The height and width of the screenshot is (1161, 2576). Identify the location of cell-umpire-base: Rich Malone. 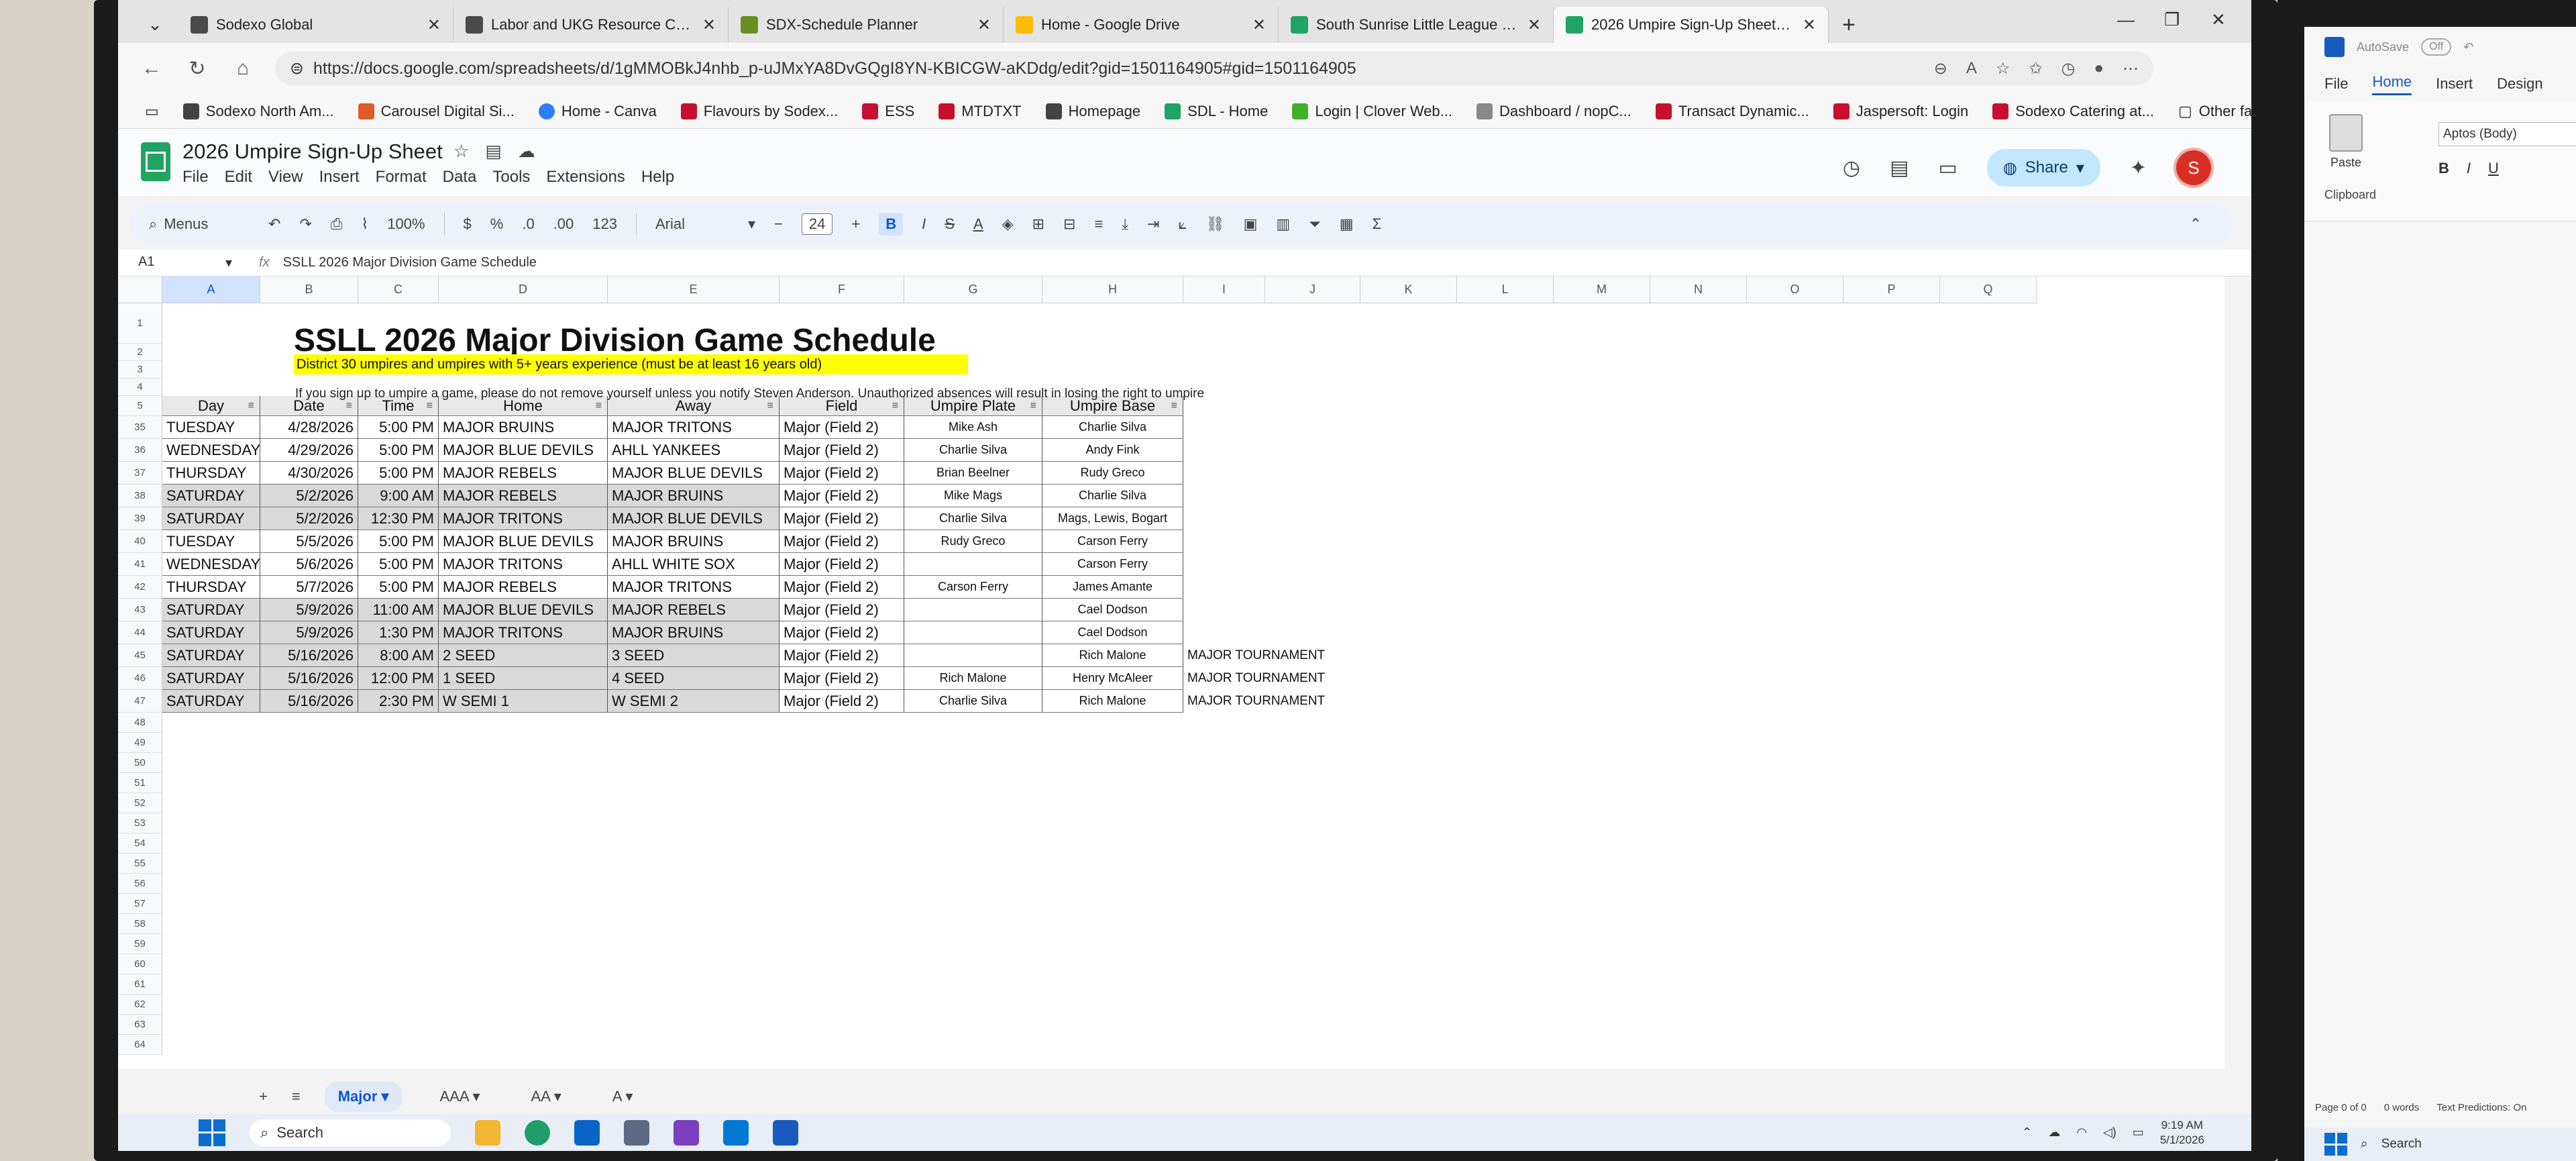
(1112, 656).